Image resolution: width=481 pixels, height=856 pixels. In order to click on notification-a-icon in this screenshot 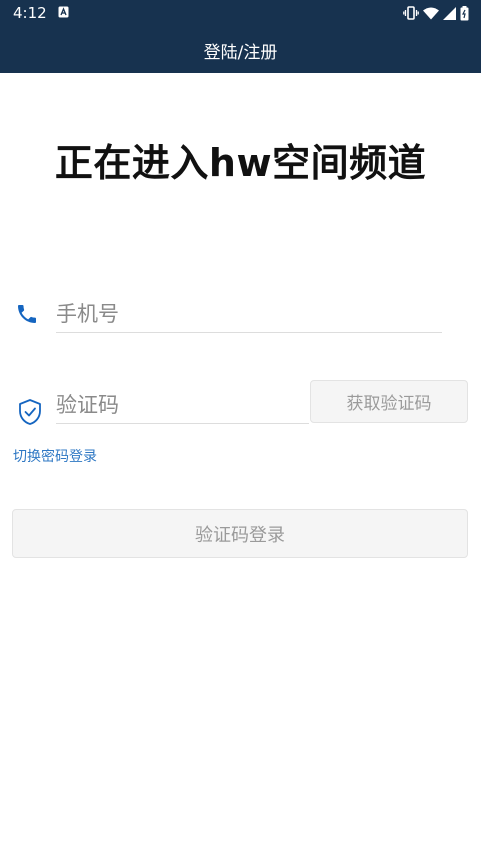, I will do `click(63, 12)`.